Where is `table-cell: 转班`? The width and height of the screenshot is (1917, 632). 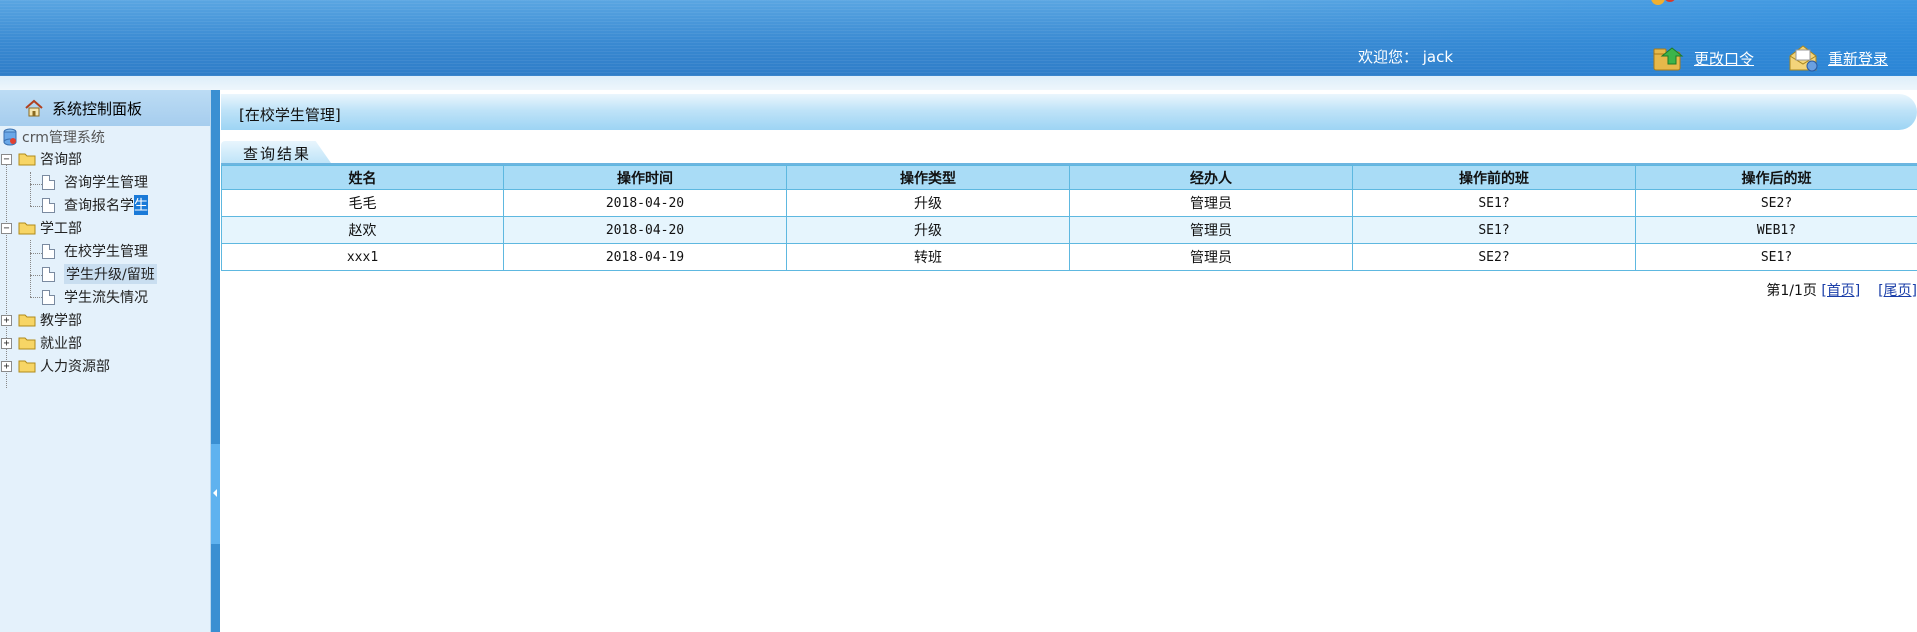
table-cell: 转班 is located at coordinates (928, 257).